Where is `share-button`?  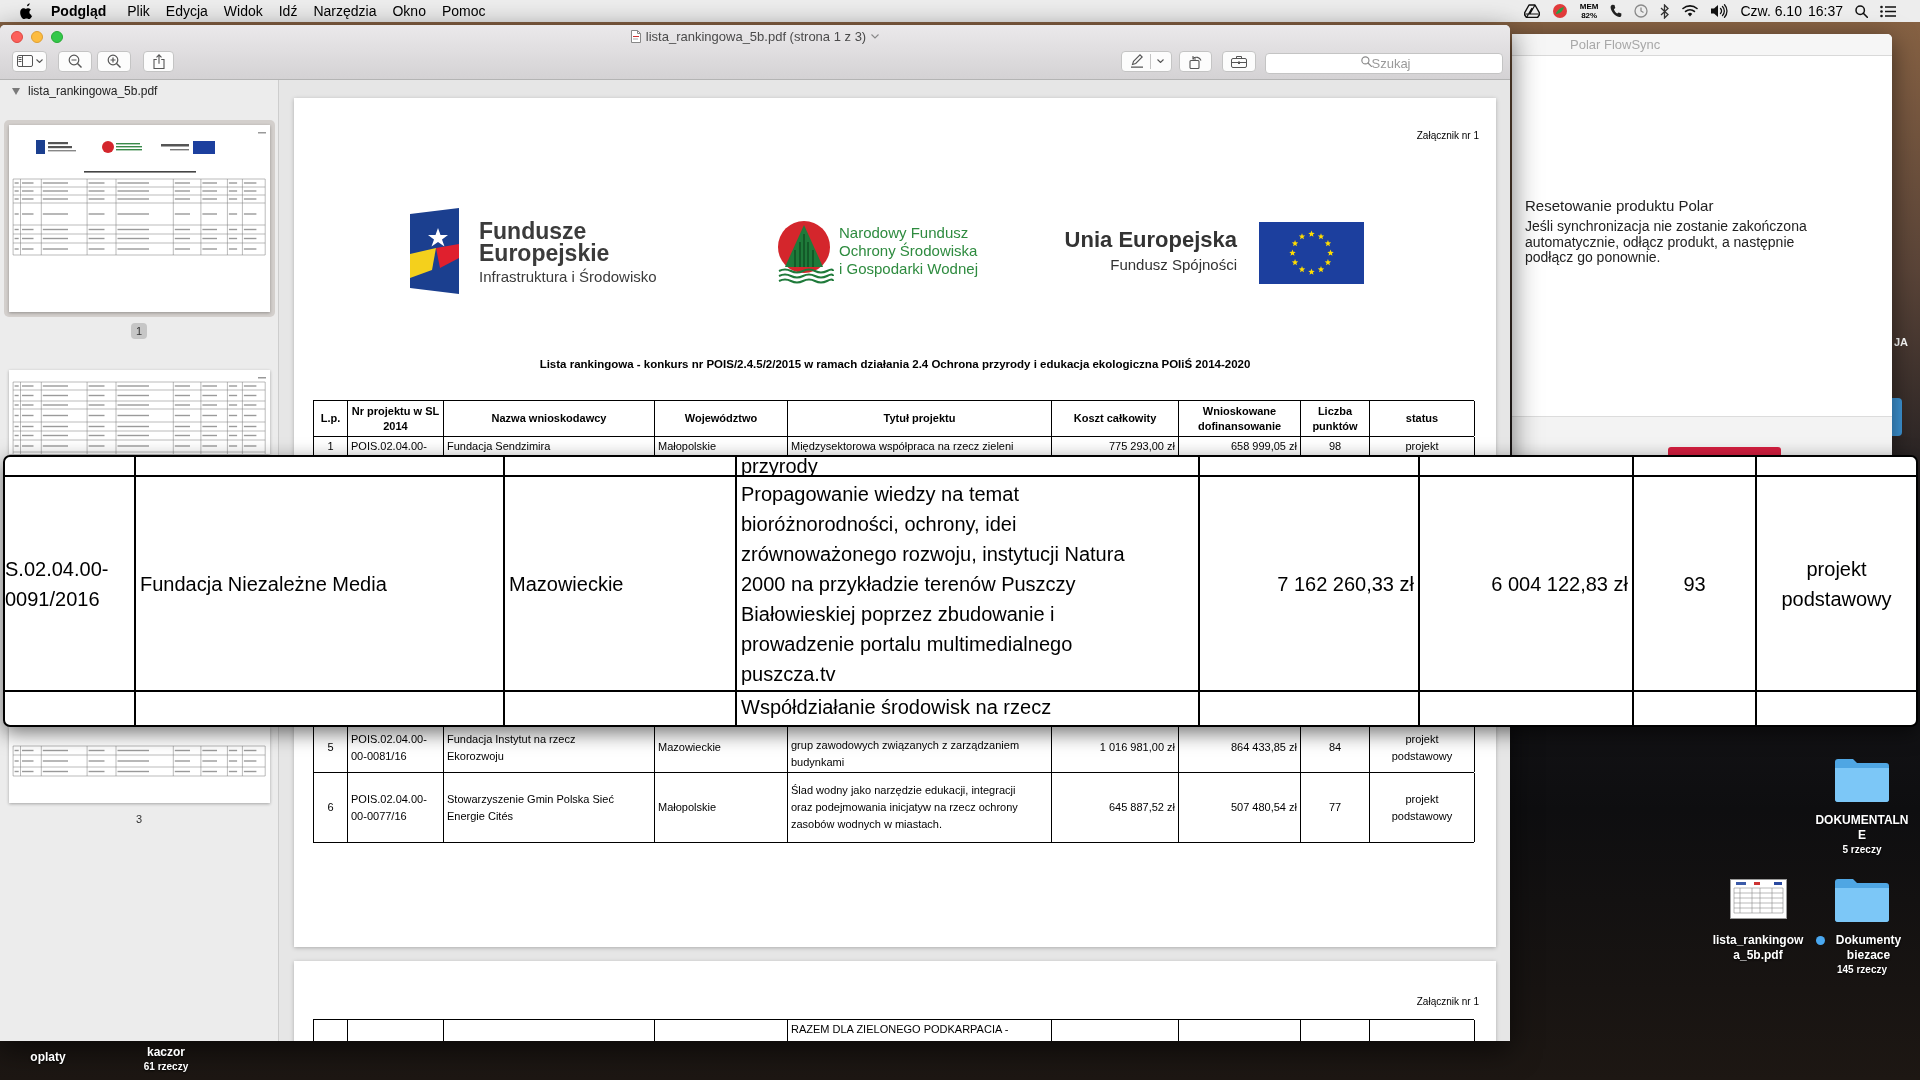 share-button is located at coordinates (158, 61).